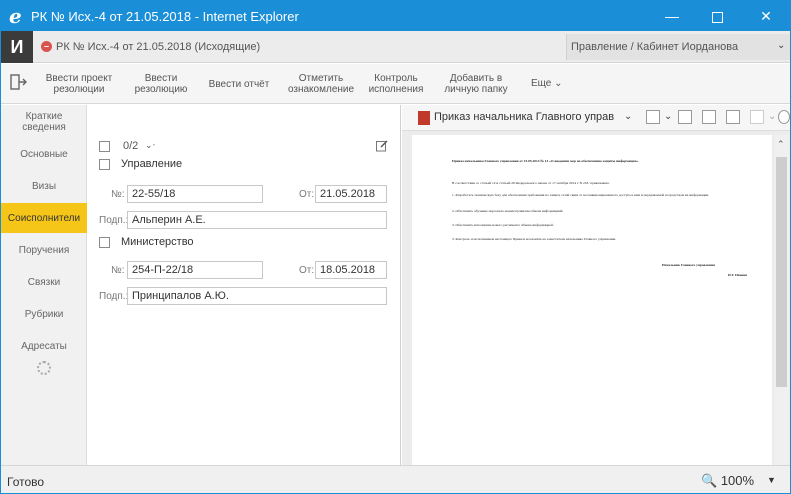  I want to click on enter-resolution-draft-button: Ввести проект резолюции, so click(79, 84).